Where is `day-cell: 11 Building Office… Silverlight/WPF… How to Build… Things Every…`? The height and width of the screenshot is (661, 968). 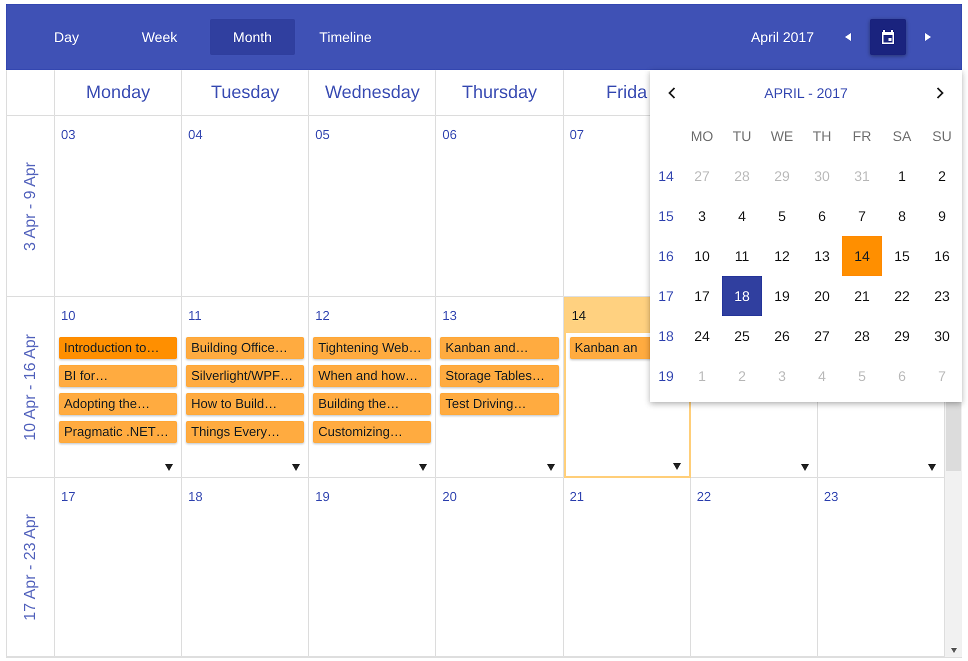 day-cell: 11 Building Office… Silverlight/WPF… How to Build… Things Every… is located at coordinates (246, 387).